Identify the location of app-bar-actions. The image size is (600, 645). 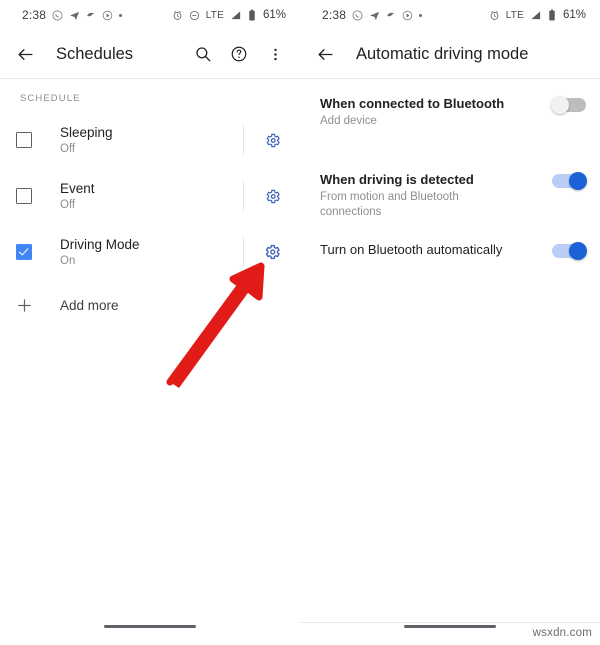
(241, 54).